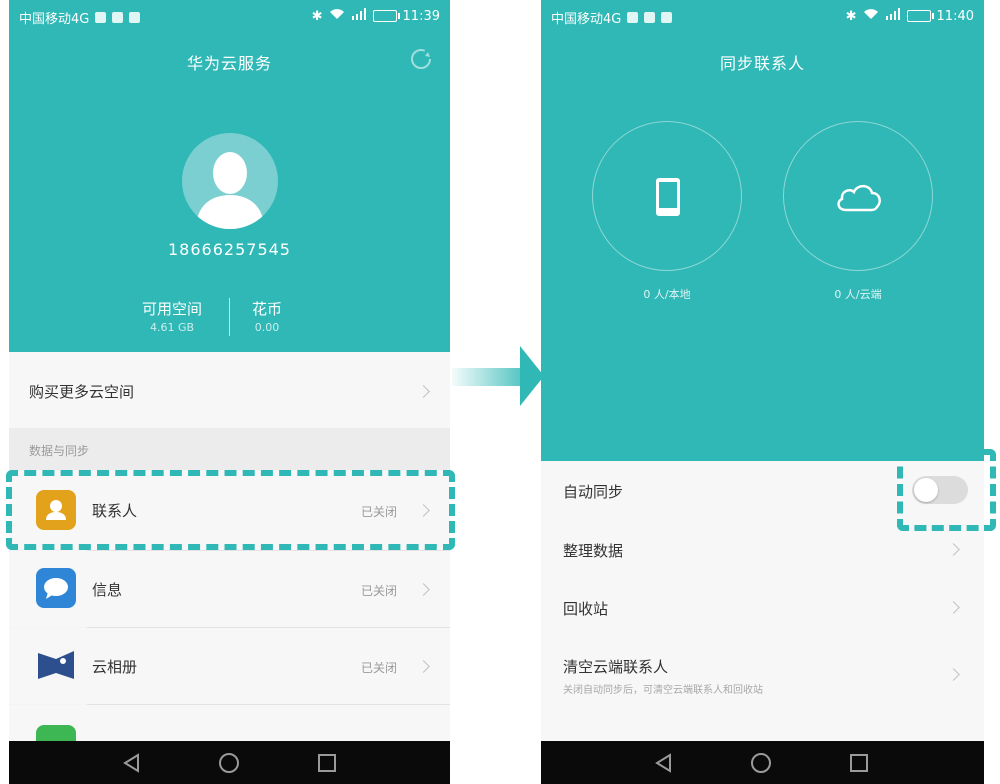 This screenshot has height=784, width=1000. I want to click on avatar, so click(230, 181).